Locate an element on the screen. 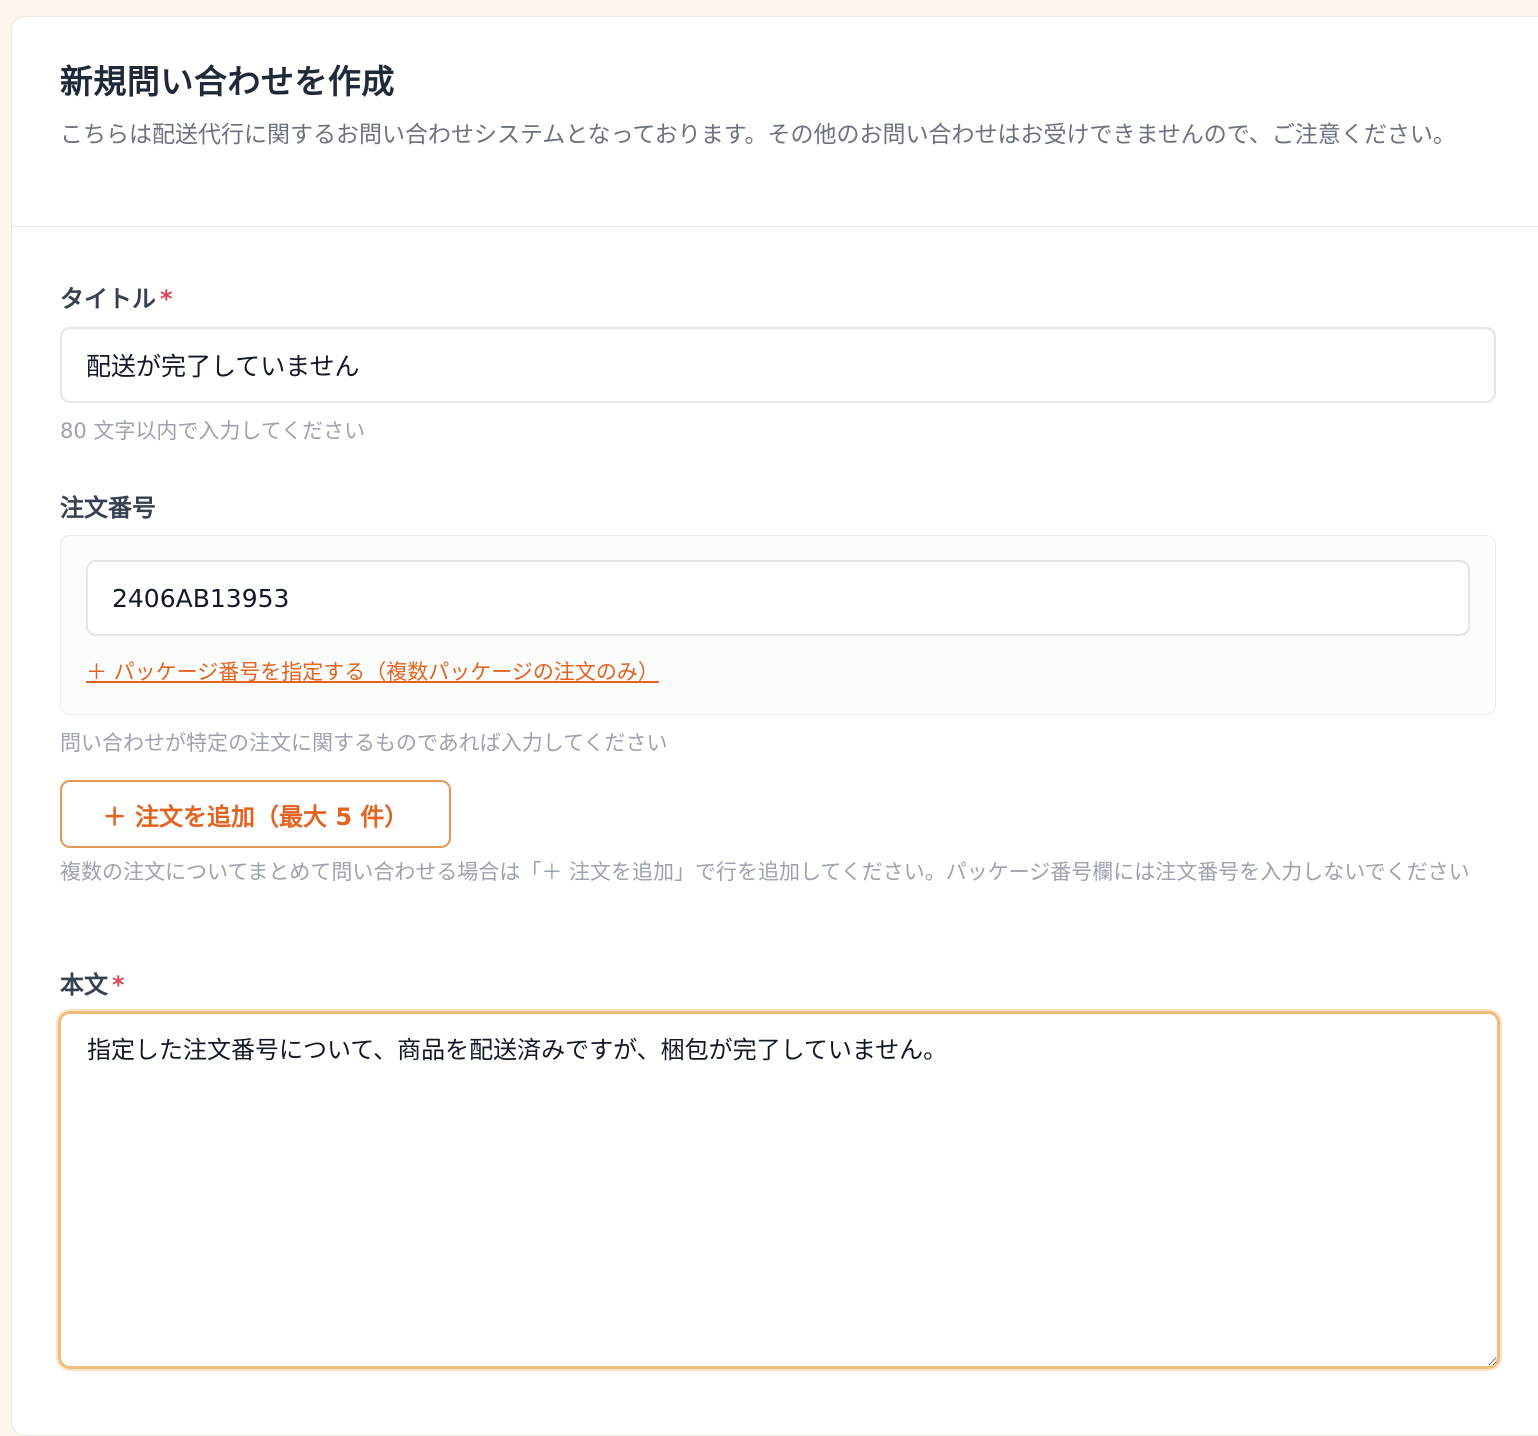 This screenshot has width=1538, height=1436. title-input is located at coordinates (778, 365).